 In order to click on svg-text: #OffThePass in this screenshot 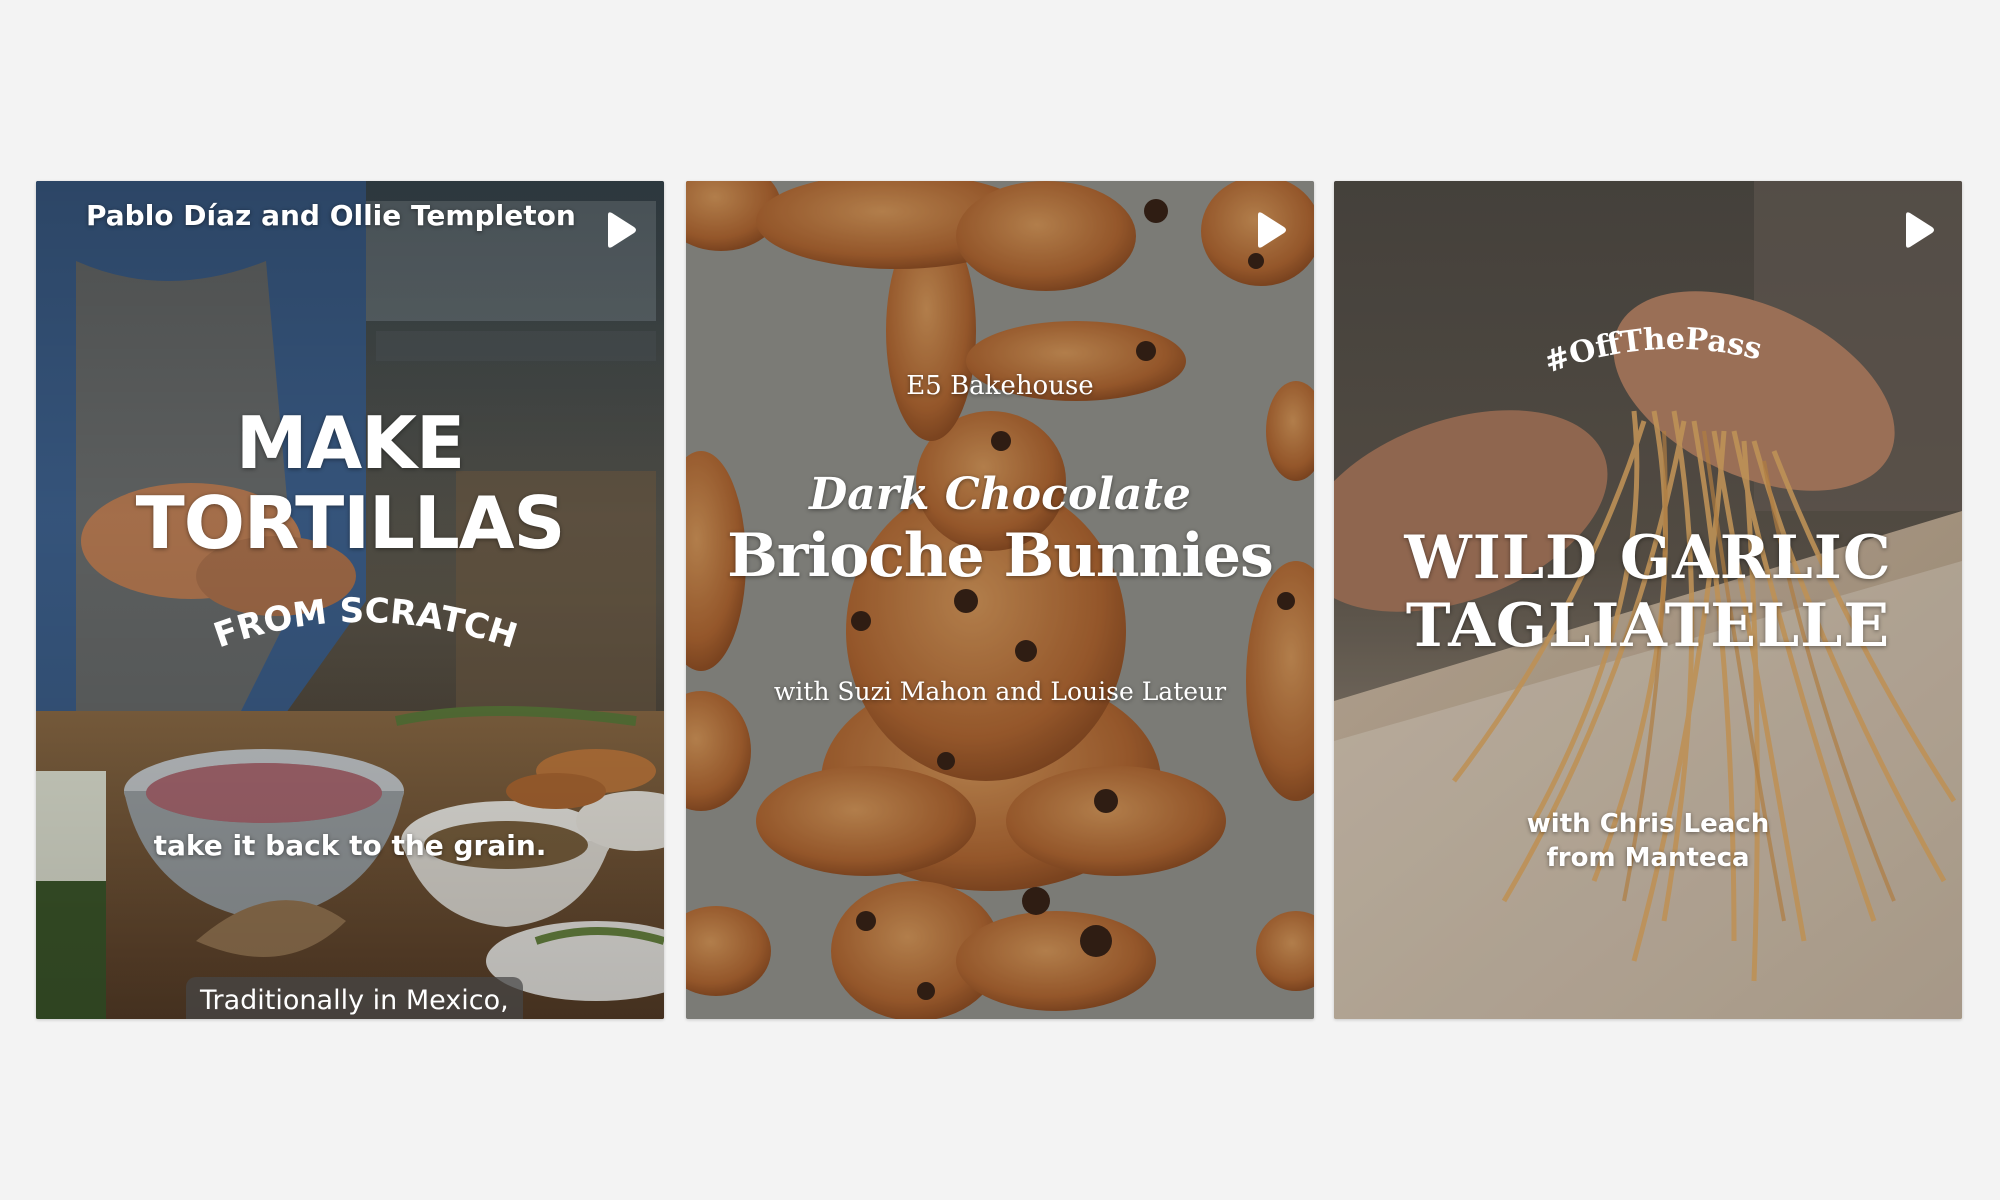, I will do `click(1652, 351)`.